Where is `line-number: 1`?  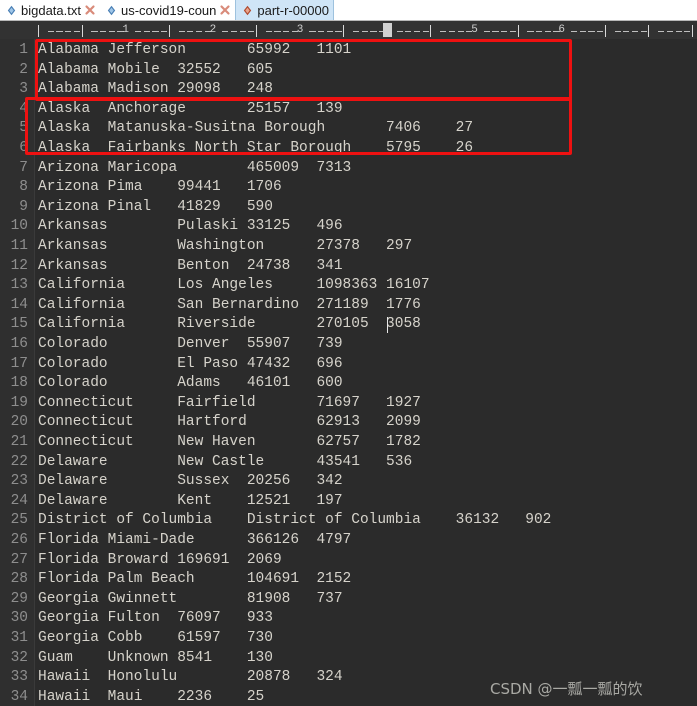
line-number: 1 is located at coordinates (23, 50).